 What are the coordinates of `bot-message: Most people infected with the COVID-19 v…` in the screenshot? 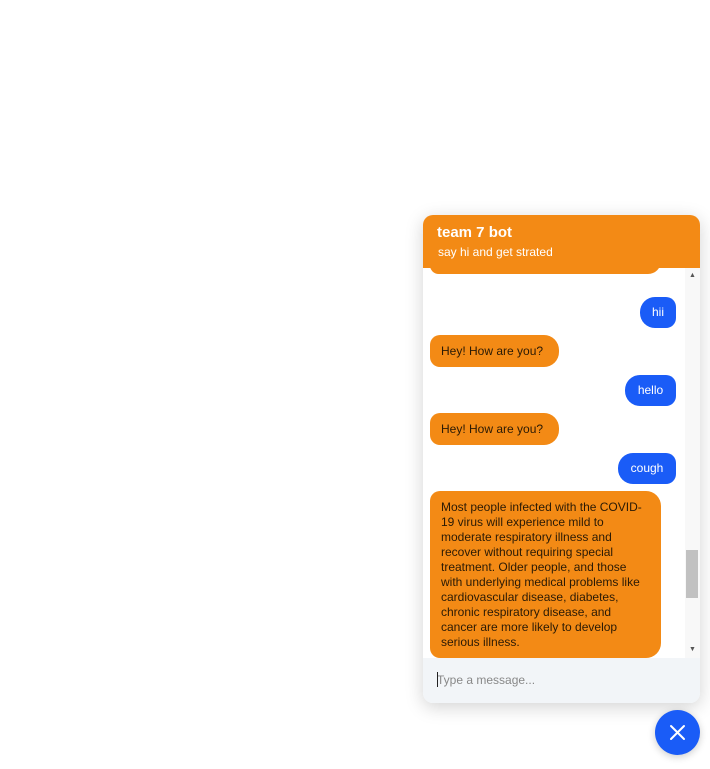 It's located at (545, 574).